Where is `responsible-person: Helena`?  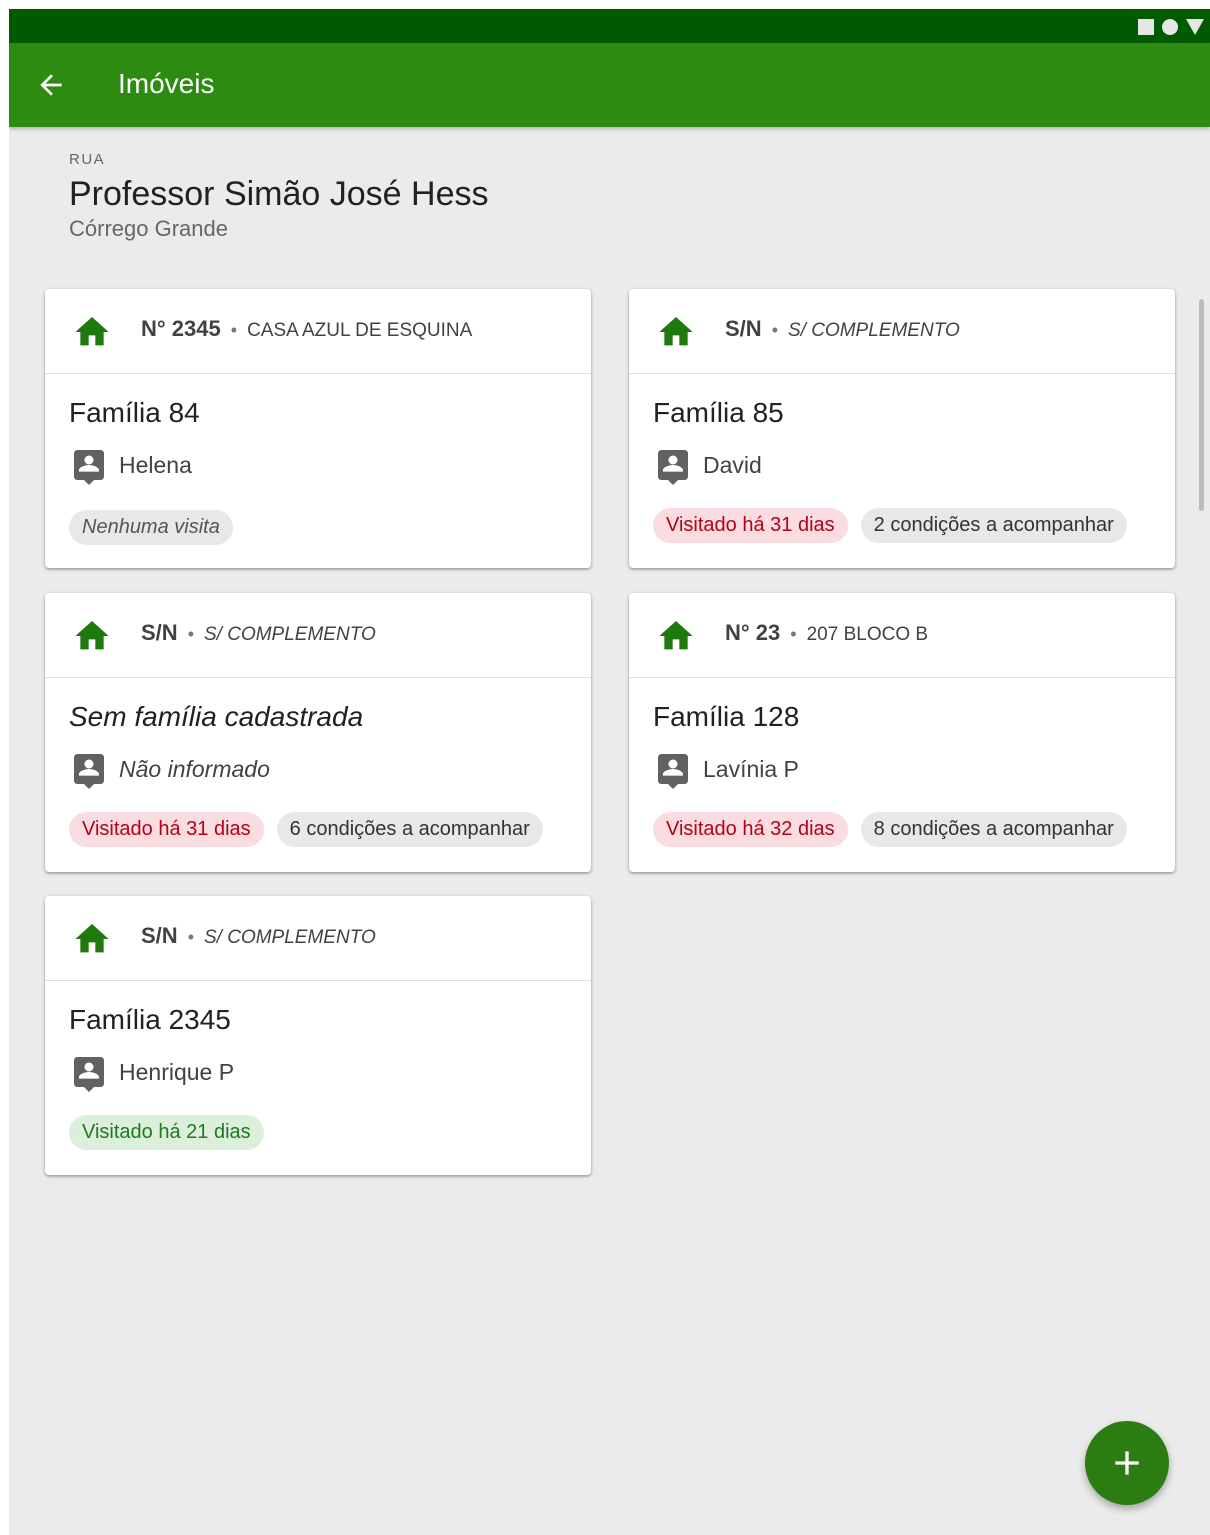
responsible-person: Helena is located at coordinates (130, 465).